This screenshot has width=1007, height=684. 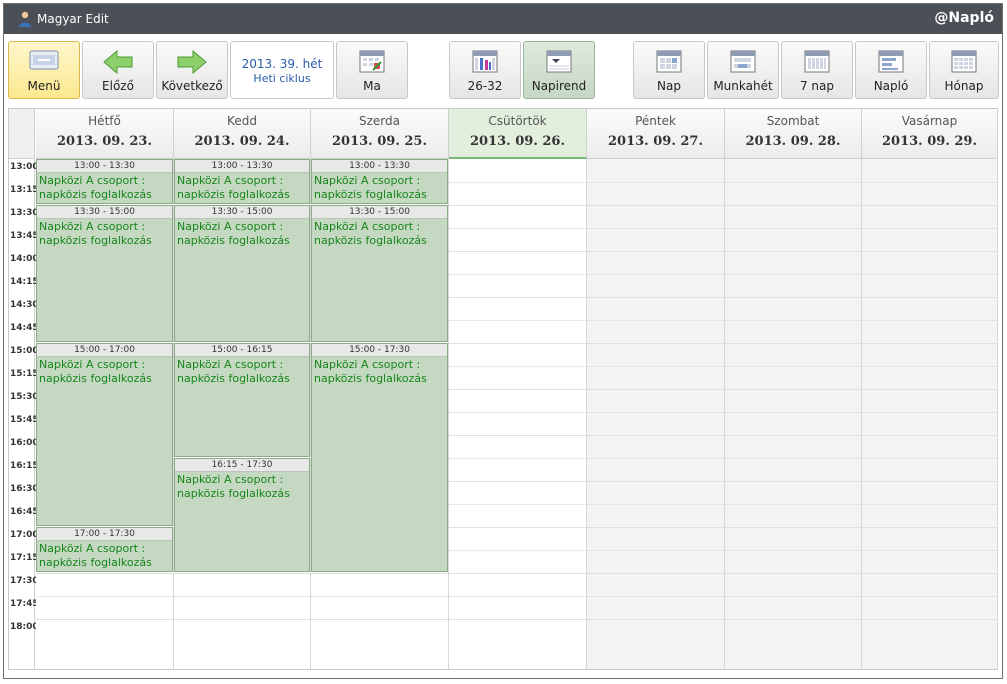 I want to click on day-header: Vasárnap 2013. 09. 29., so click(x=930, y=134).